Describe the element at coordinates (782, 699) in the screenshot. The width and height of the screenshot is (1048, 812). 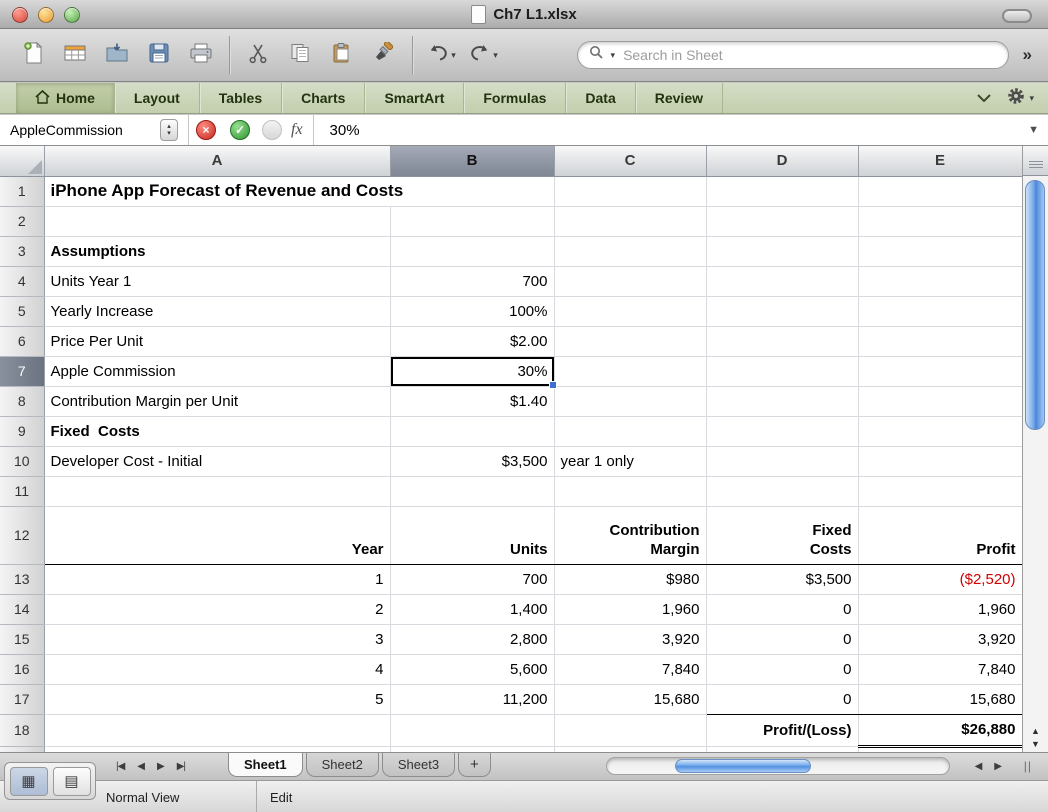
I see `cell-D17: 0` at that location.